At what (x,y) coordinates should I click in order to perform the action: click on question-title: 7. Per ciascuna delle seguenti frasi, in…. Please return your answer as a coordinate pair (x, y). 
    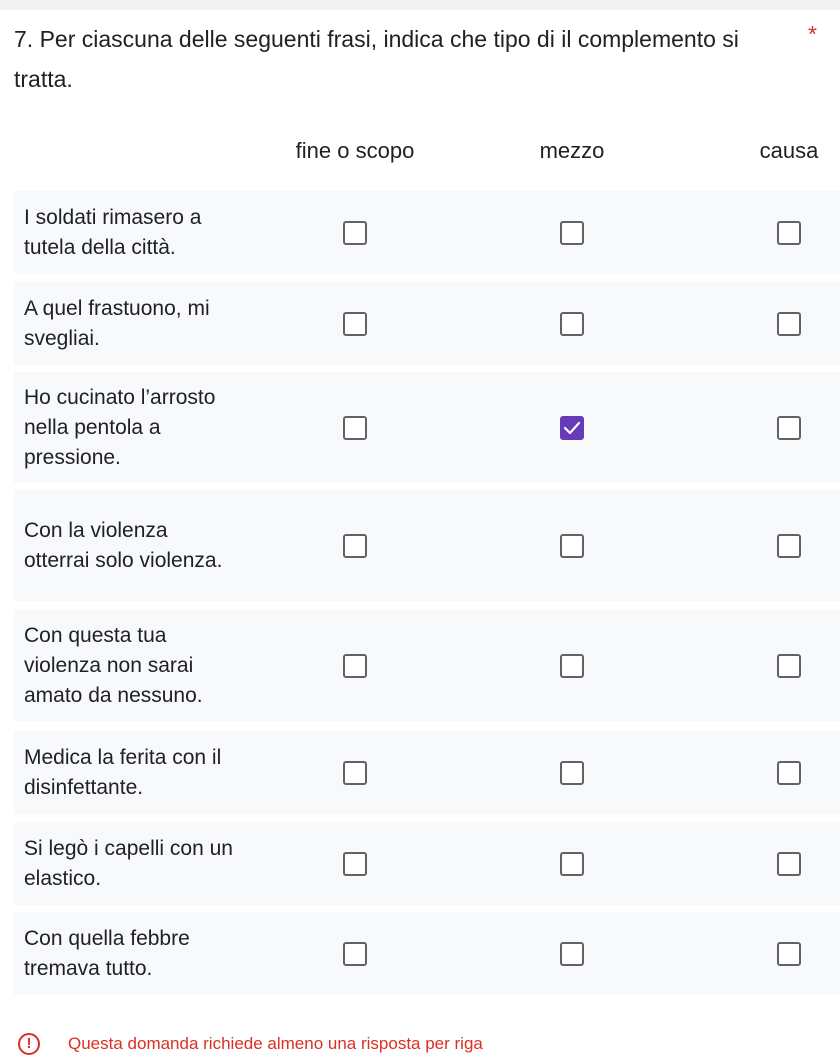
    Looking at the image, I should click on (376, 59).